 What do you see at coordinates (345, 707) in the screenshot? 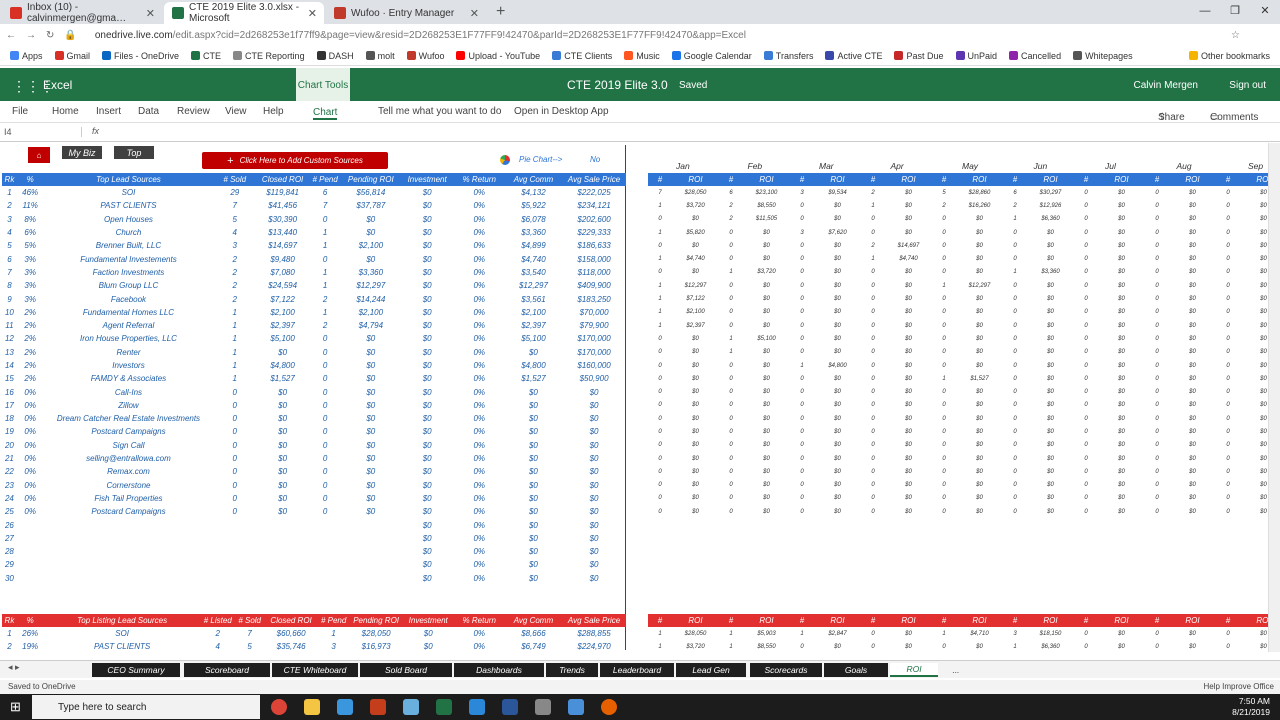
I see `store-icon` at bounding box center [345, 707].